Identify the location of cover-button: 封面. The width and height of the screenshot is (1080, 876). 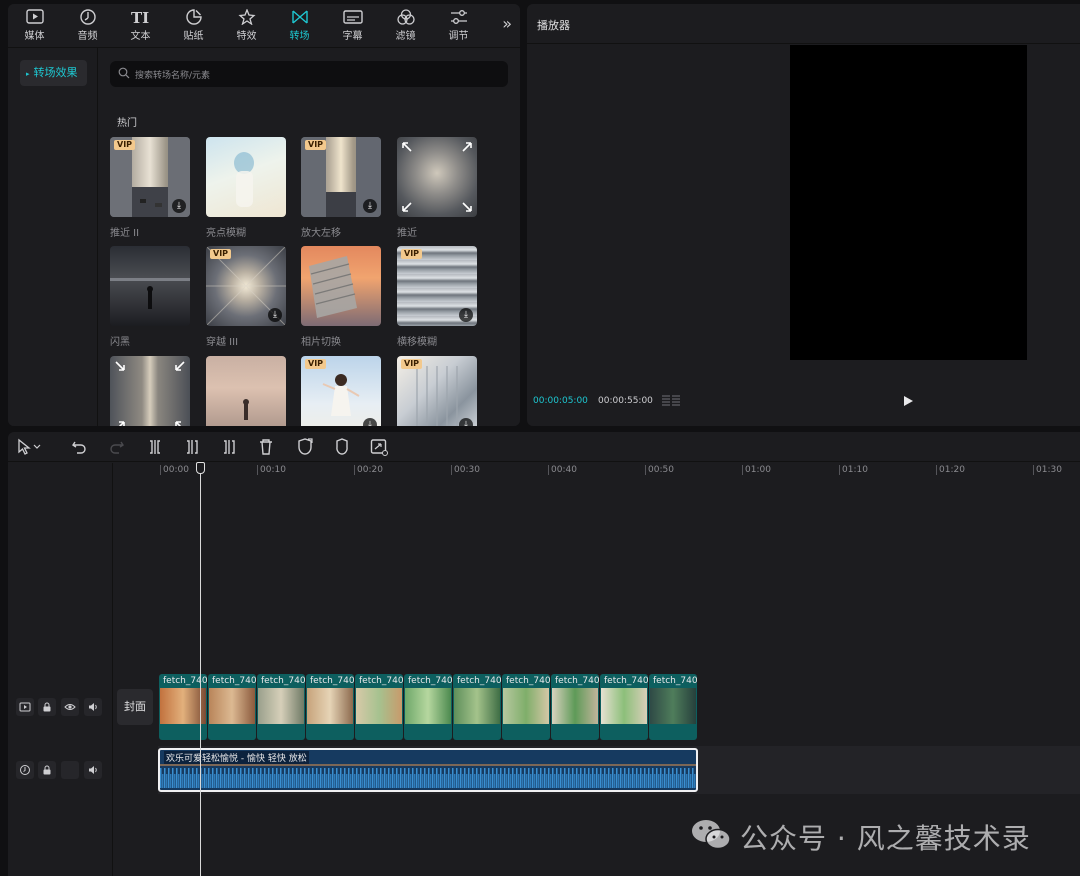
(135, 707).